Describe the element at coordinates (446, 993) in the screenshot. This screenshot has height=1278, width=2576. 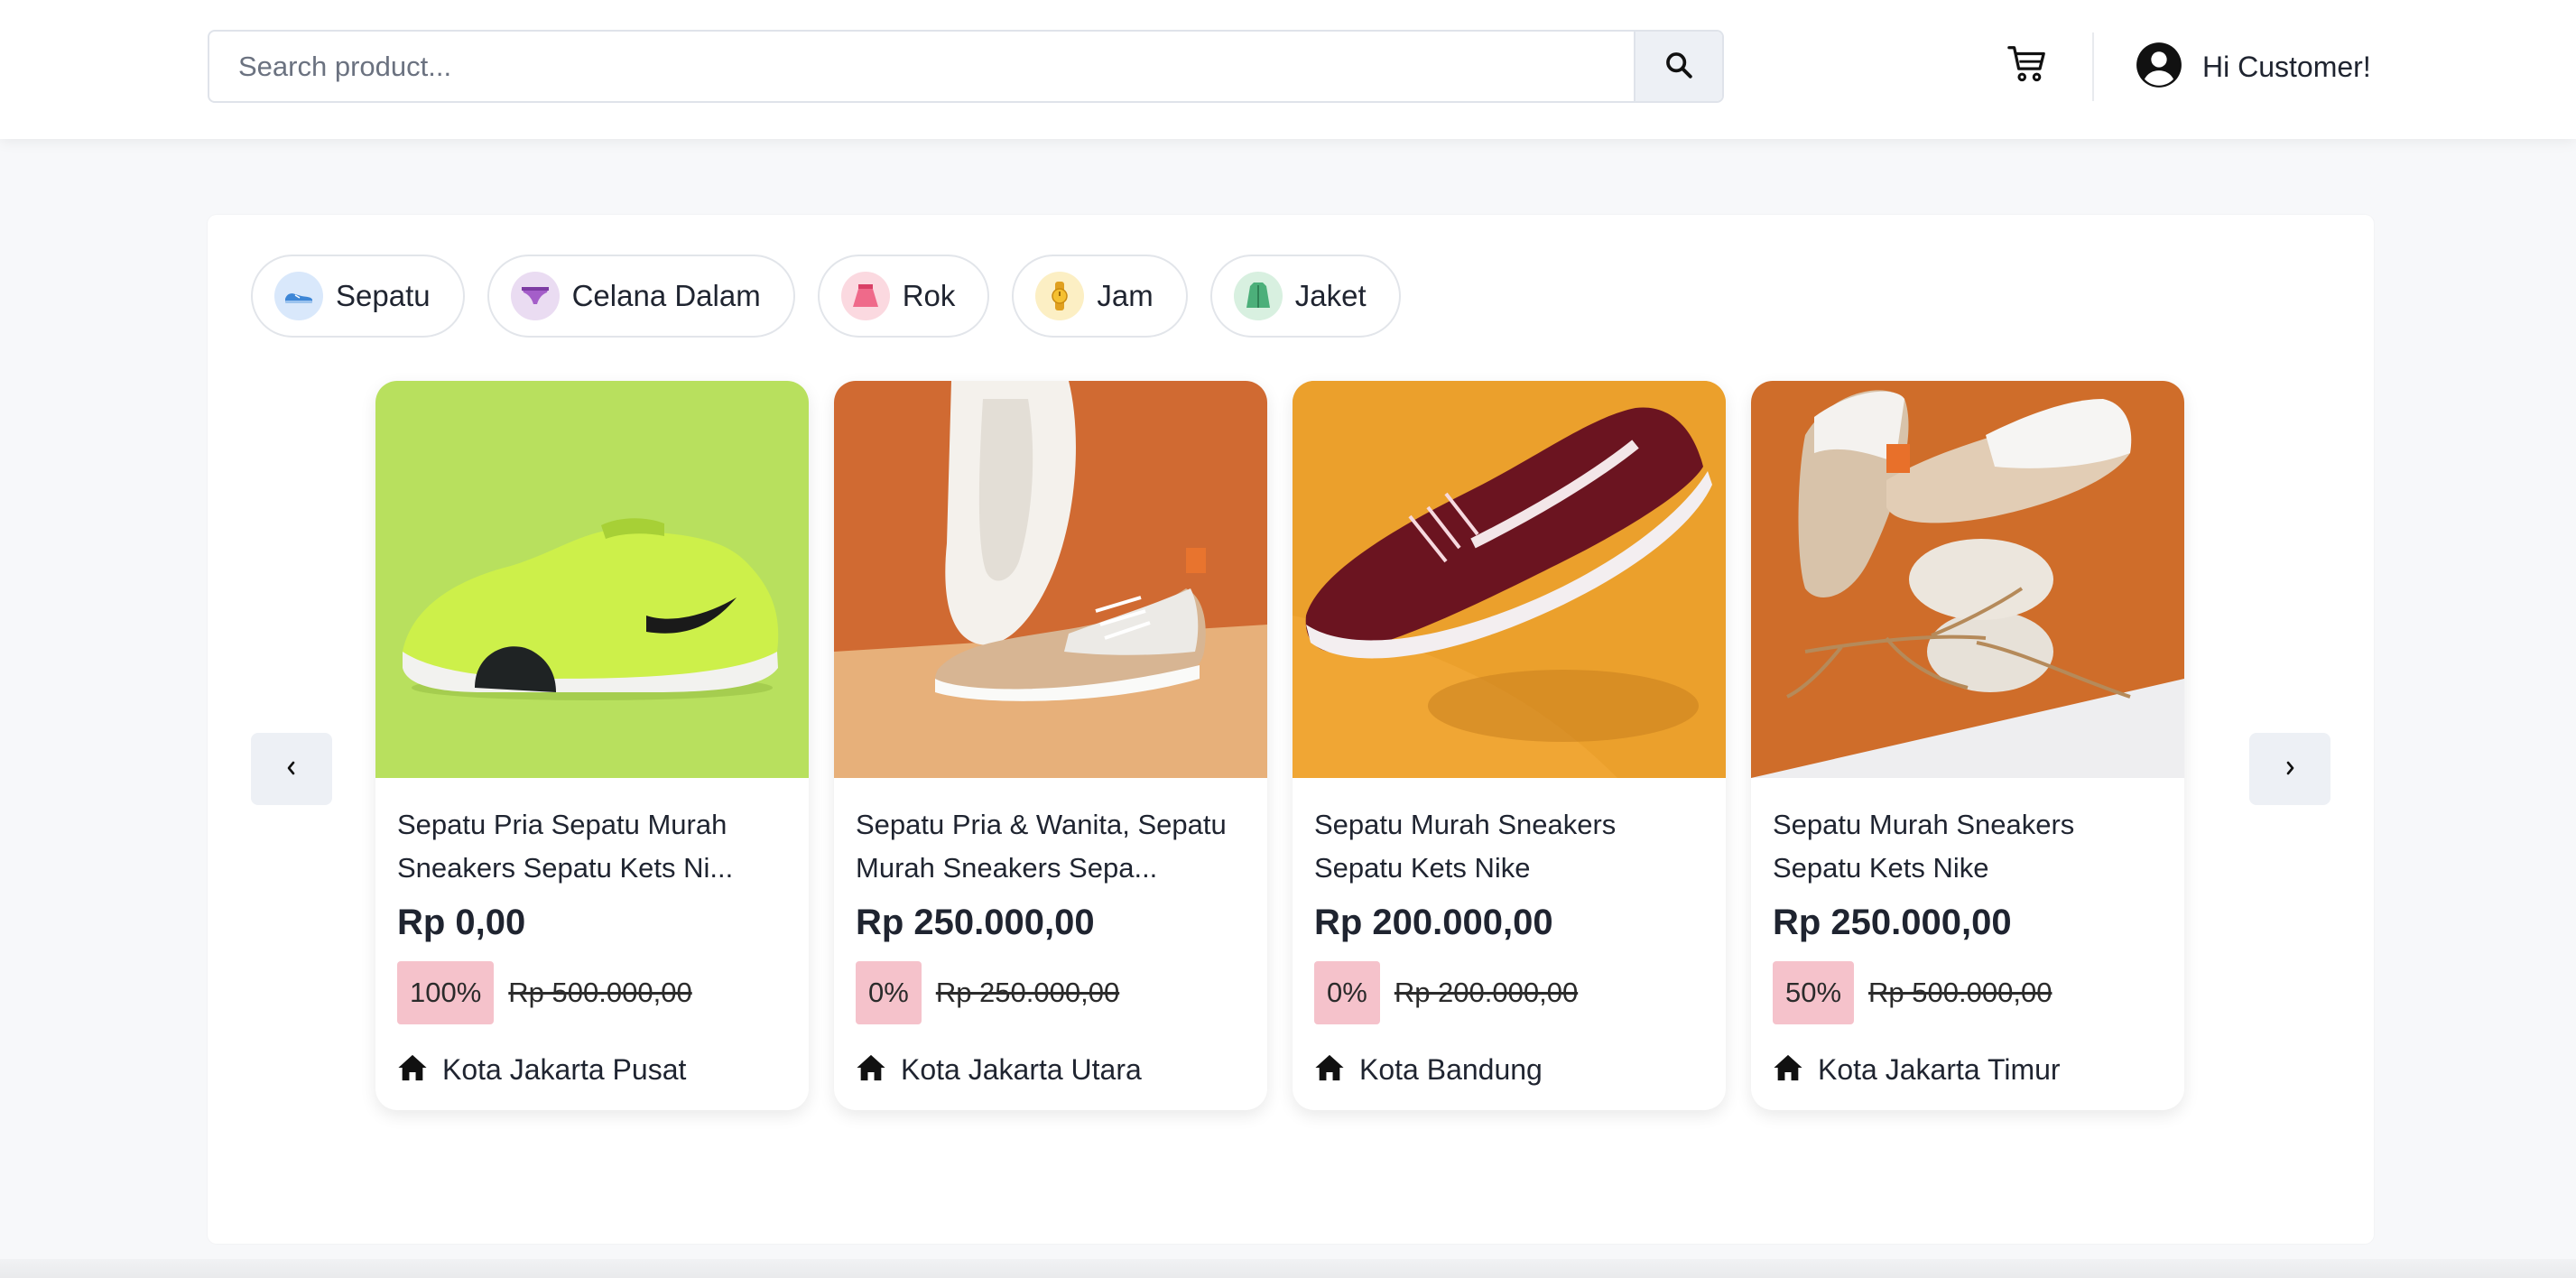
I see `discount-badge: 100%` at that location.